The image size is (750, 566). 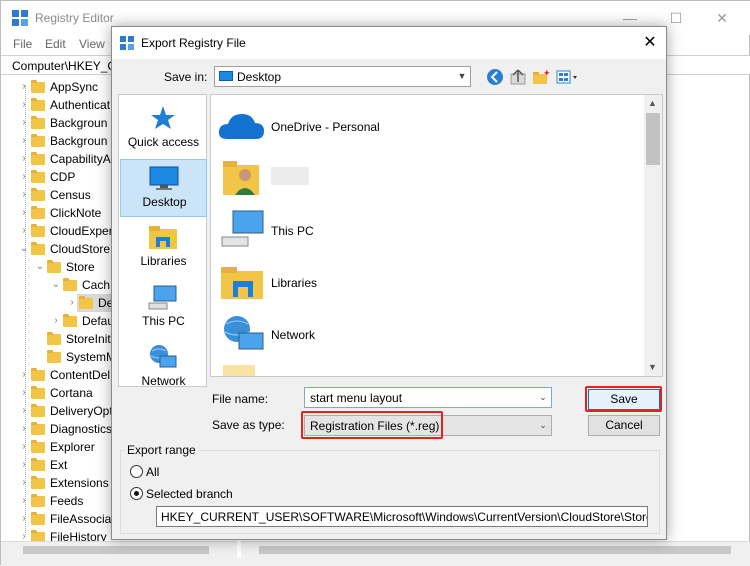 What do you see at coordinates (152, 472) in the screenshot?
I see `radio-all-label: All` at bounding box center [152, 472].